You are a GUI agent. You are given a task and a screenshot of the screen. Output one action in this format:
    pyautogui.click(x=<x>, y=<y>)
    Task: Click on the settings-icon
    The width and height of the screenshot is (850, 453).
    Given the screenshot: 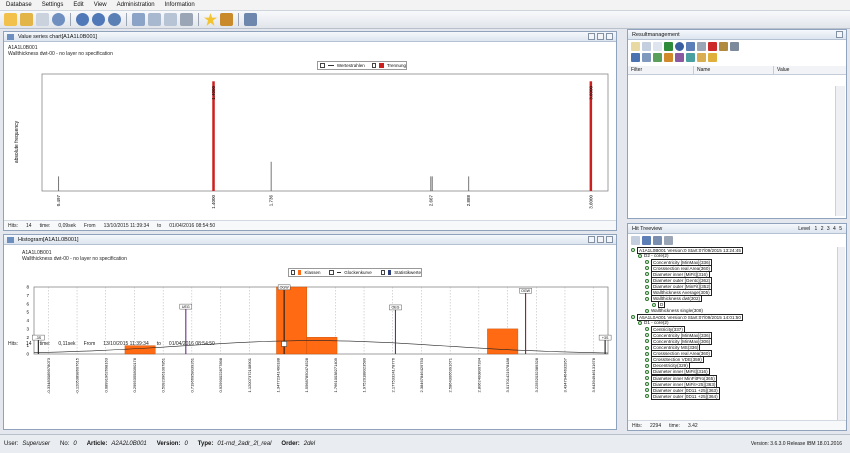 What is the action you would take?
    pyautogui.click(x=250, y=19)
    